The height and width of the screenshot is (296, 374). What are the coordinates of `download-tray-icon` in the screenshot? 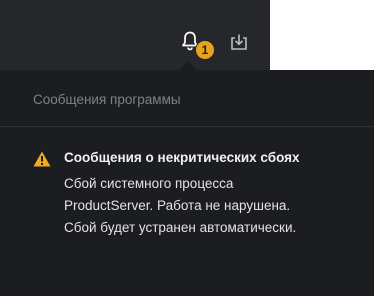 It's located at (239, 42).